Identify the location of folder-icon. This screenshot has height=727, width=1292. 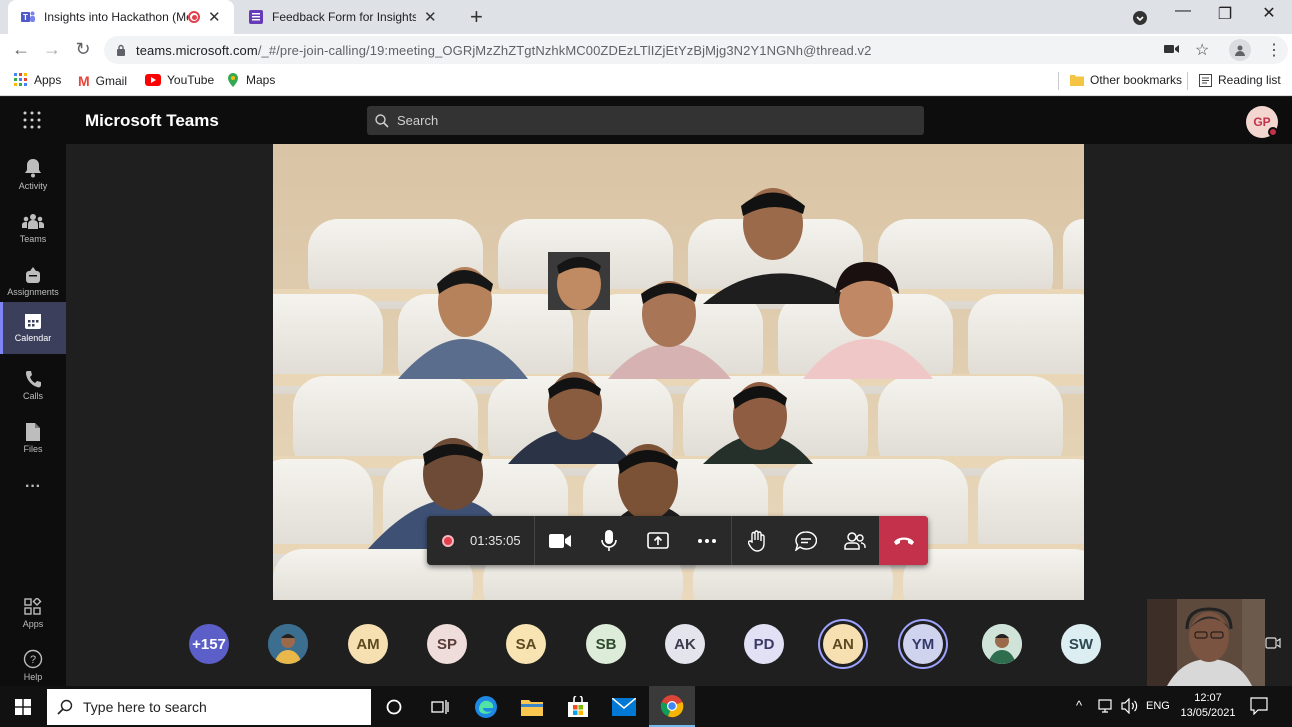
(1077, 80).